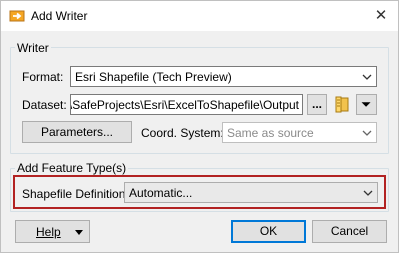 The height and width of the screenshot is (253, 399). Describe the element at coordinates (270, 133) in the screenshot. I see `coord-system-value: Same as source` at that location.